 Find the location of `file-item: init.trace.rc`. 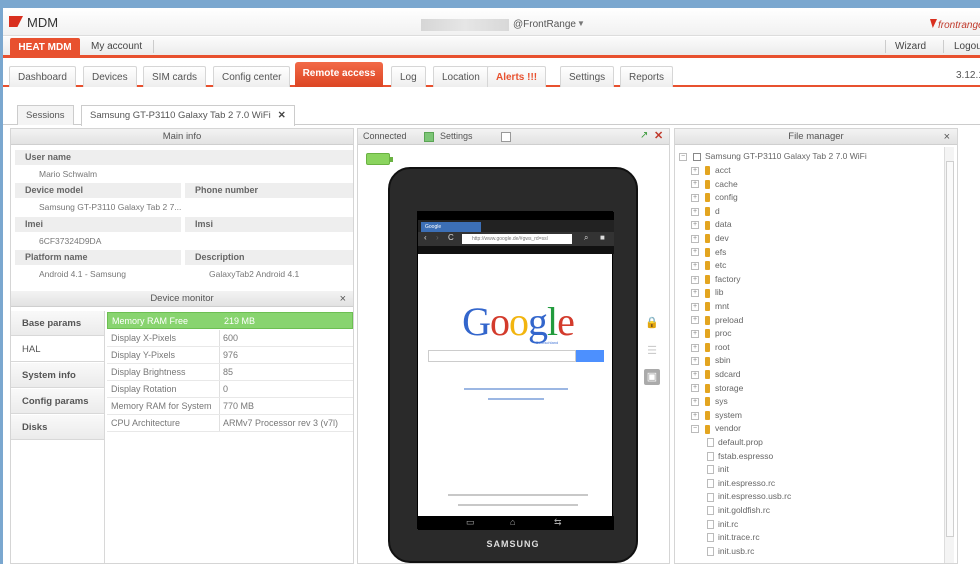

file-item: init.trace.rc is located at coordinates (733, 538).